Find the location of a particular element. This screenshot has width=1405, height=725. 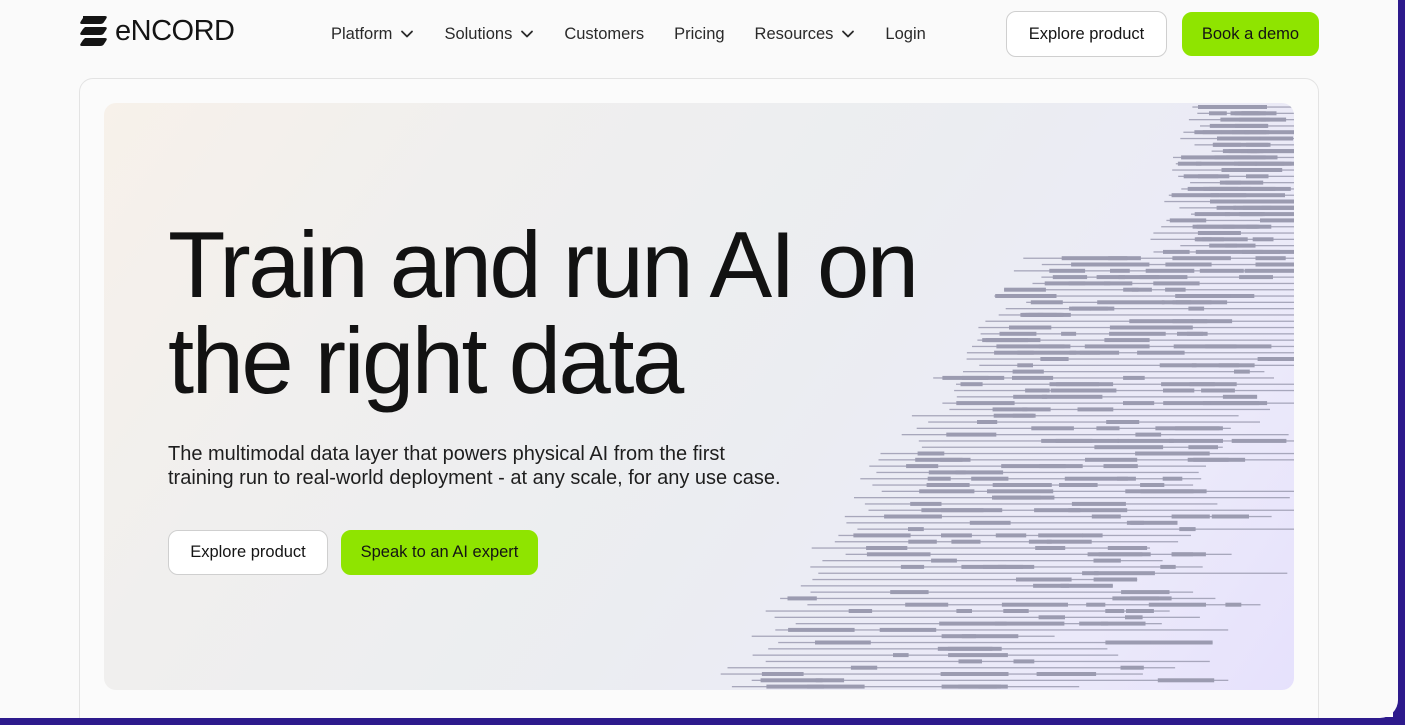

headline-line-2: the right data is located at coordinates (426, 360).